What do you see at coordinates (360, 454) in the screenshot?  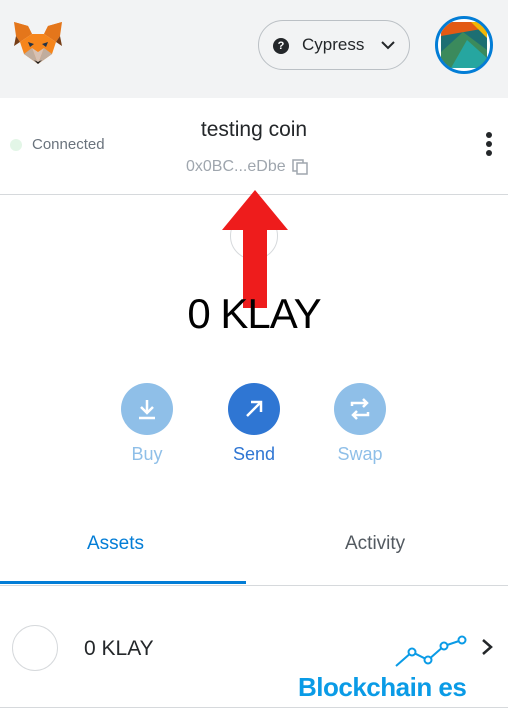 I see `swap-label: Swap` at bounding box center [360, 454].